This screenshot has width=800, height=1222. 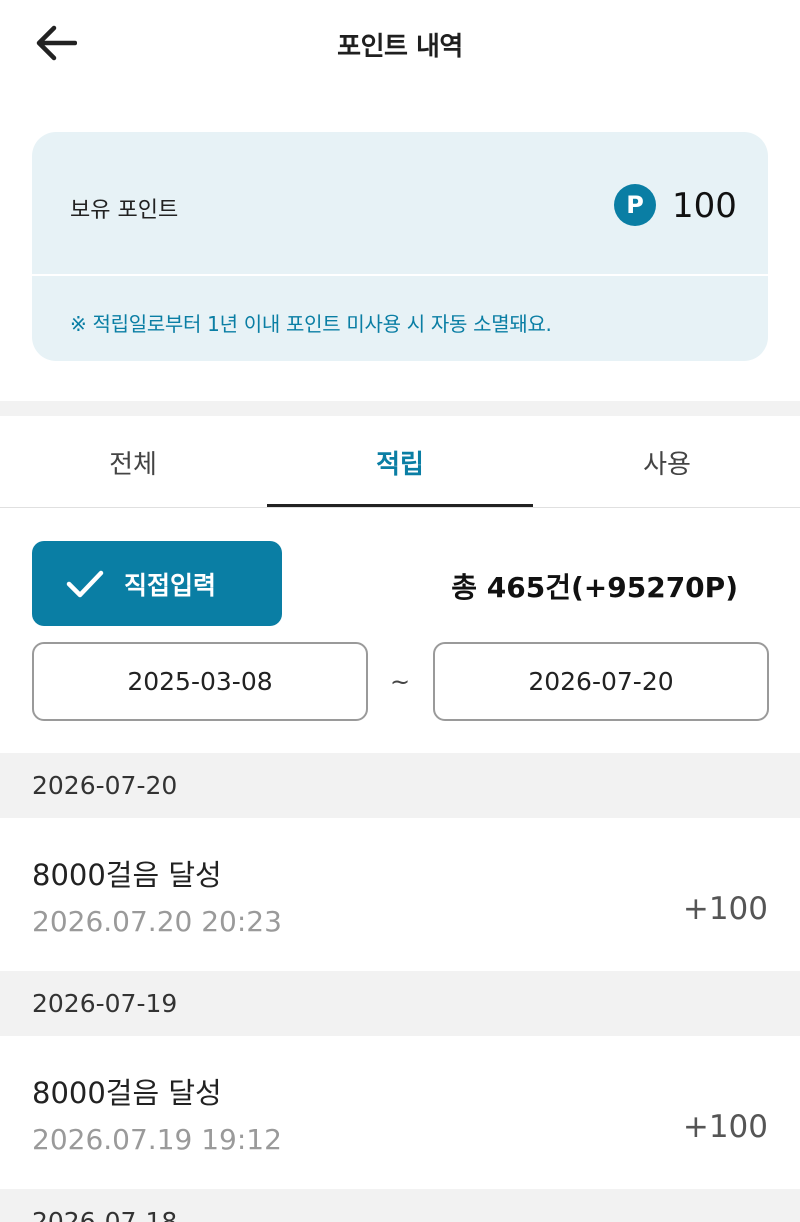 I want to click on app-header: 포인트 내역, so click(x=400, y=43).